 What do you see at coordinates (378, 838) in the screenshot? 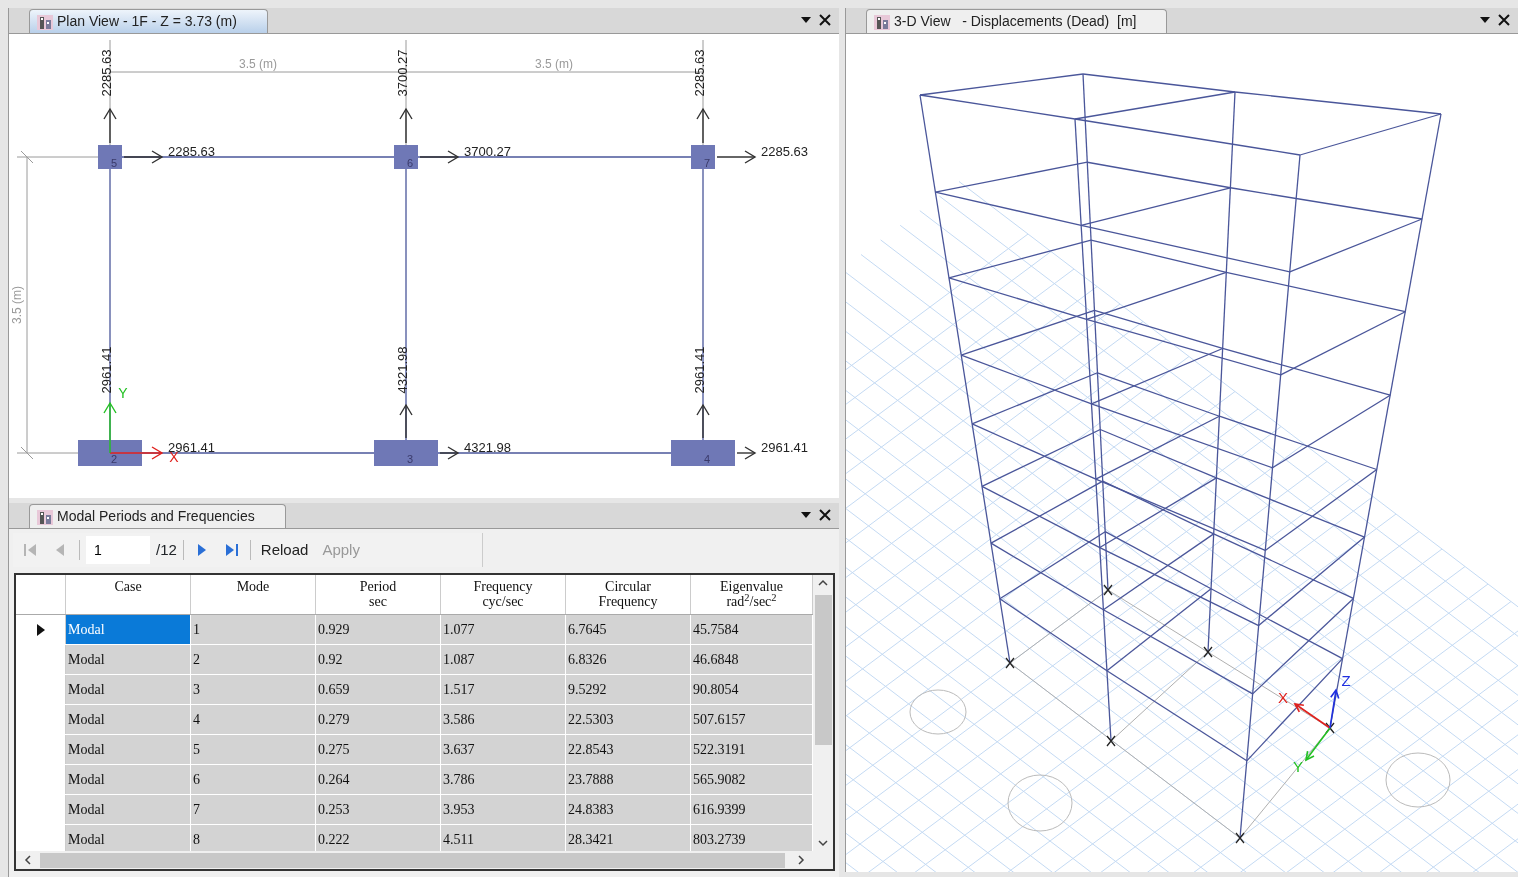
I see `table-cell: 0.222` at bounding box center [378, 838].